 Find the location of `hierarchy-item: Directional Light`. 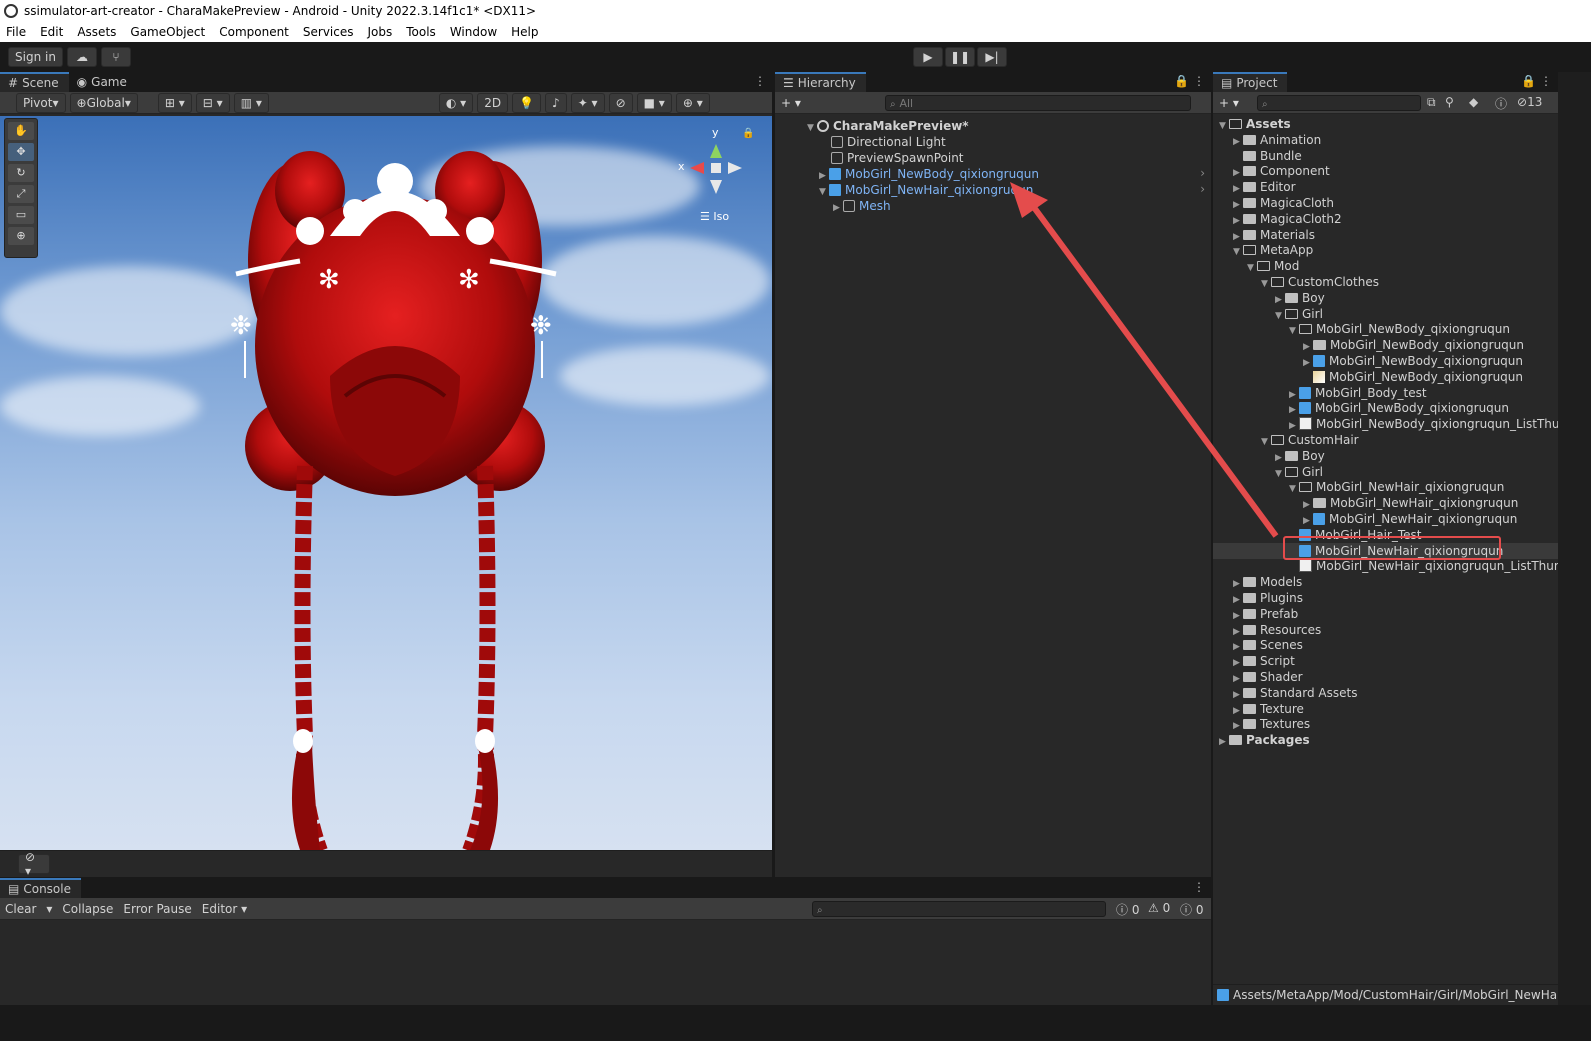

hierarchy-item: Directional Light is located at coordinates (888, 142).